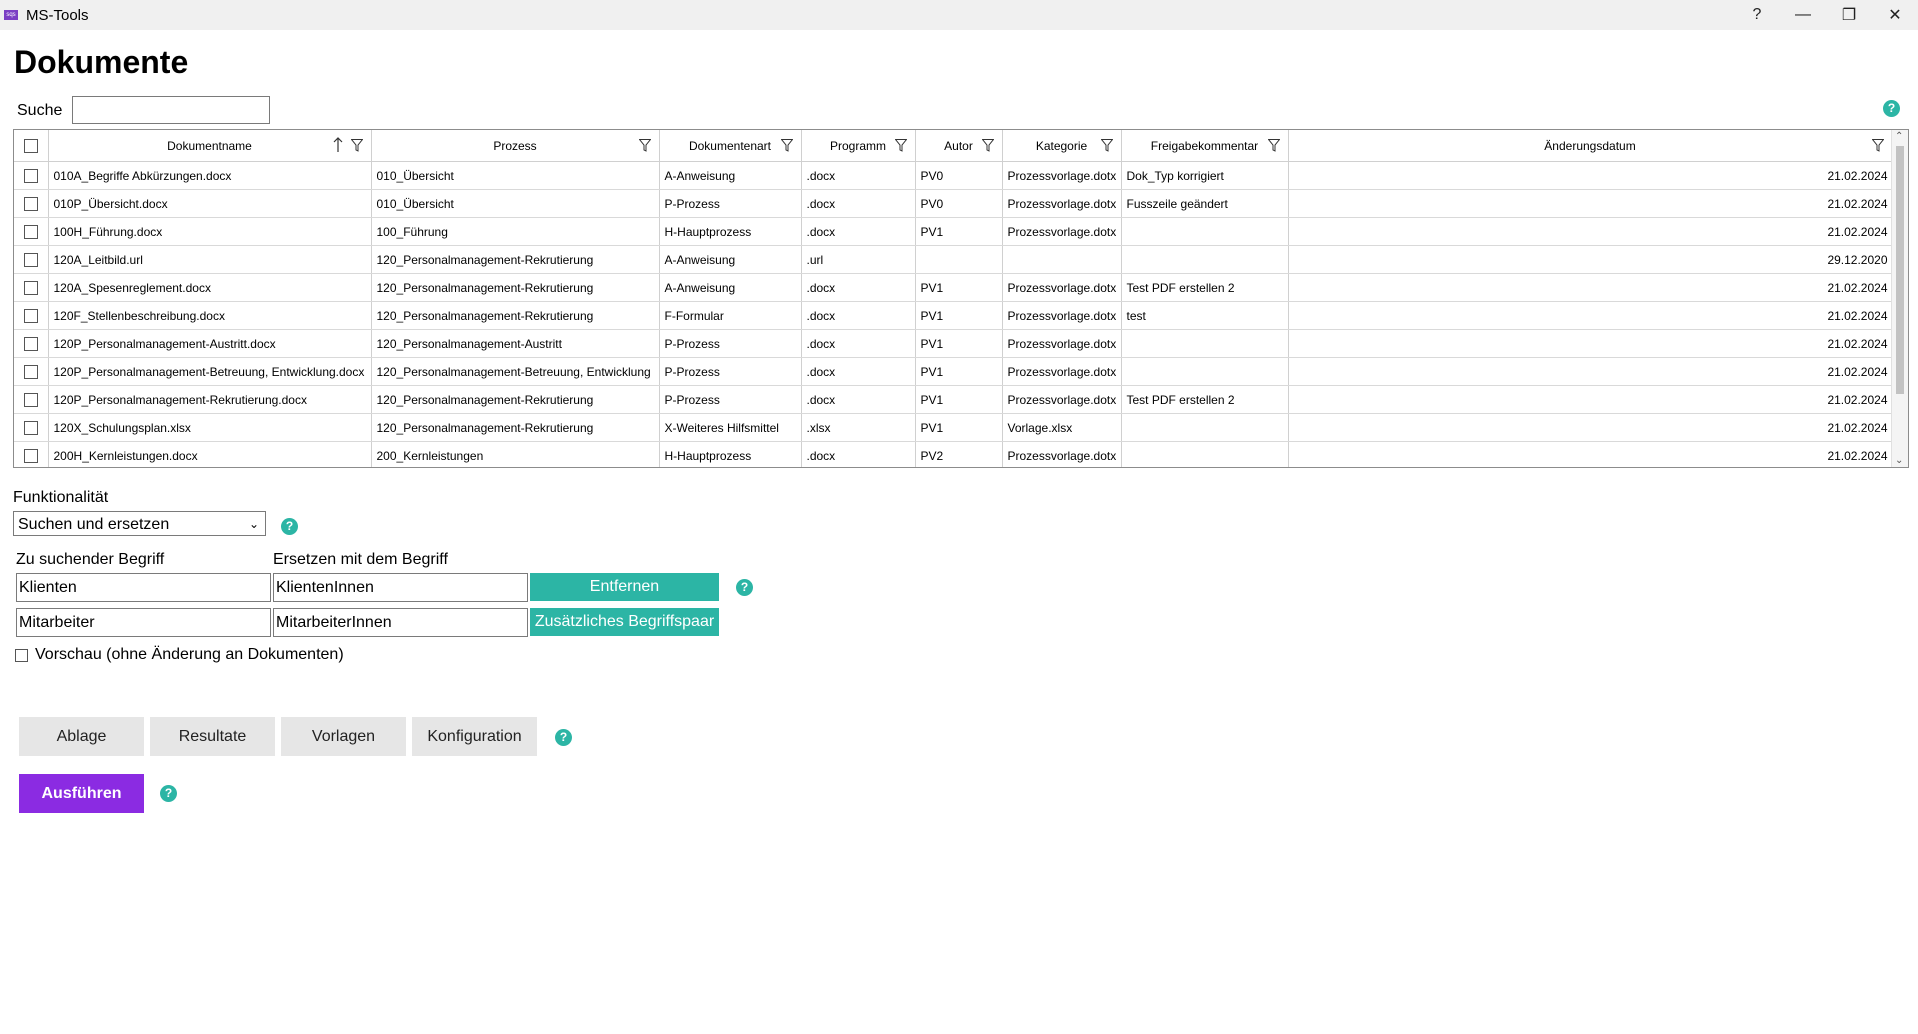 The height and width of the screenshot is (1034, 1918). I want to click on cell-datum: 21.02.2024, so click(1590, 454).